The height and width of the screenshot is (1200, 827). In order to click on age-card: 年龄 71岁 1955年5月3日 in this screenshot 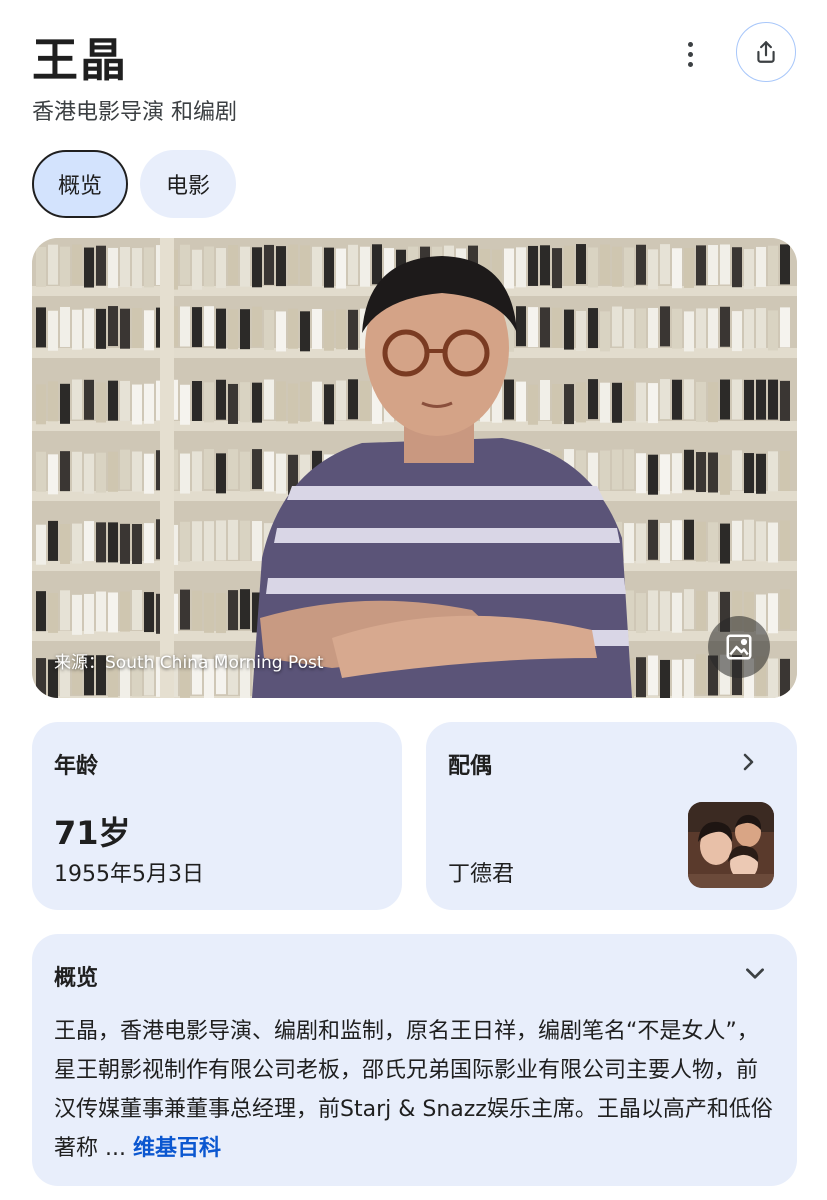, I will do `click(217, 816)`.